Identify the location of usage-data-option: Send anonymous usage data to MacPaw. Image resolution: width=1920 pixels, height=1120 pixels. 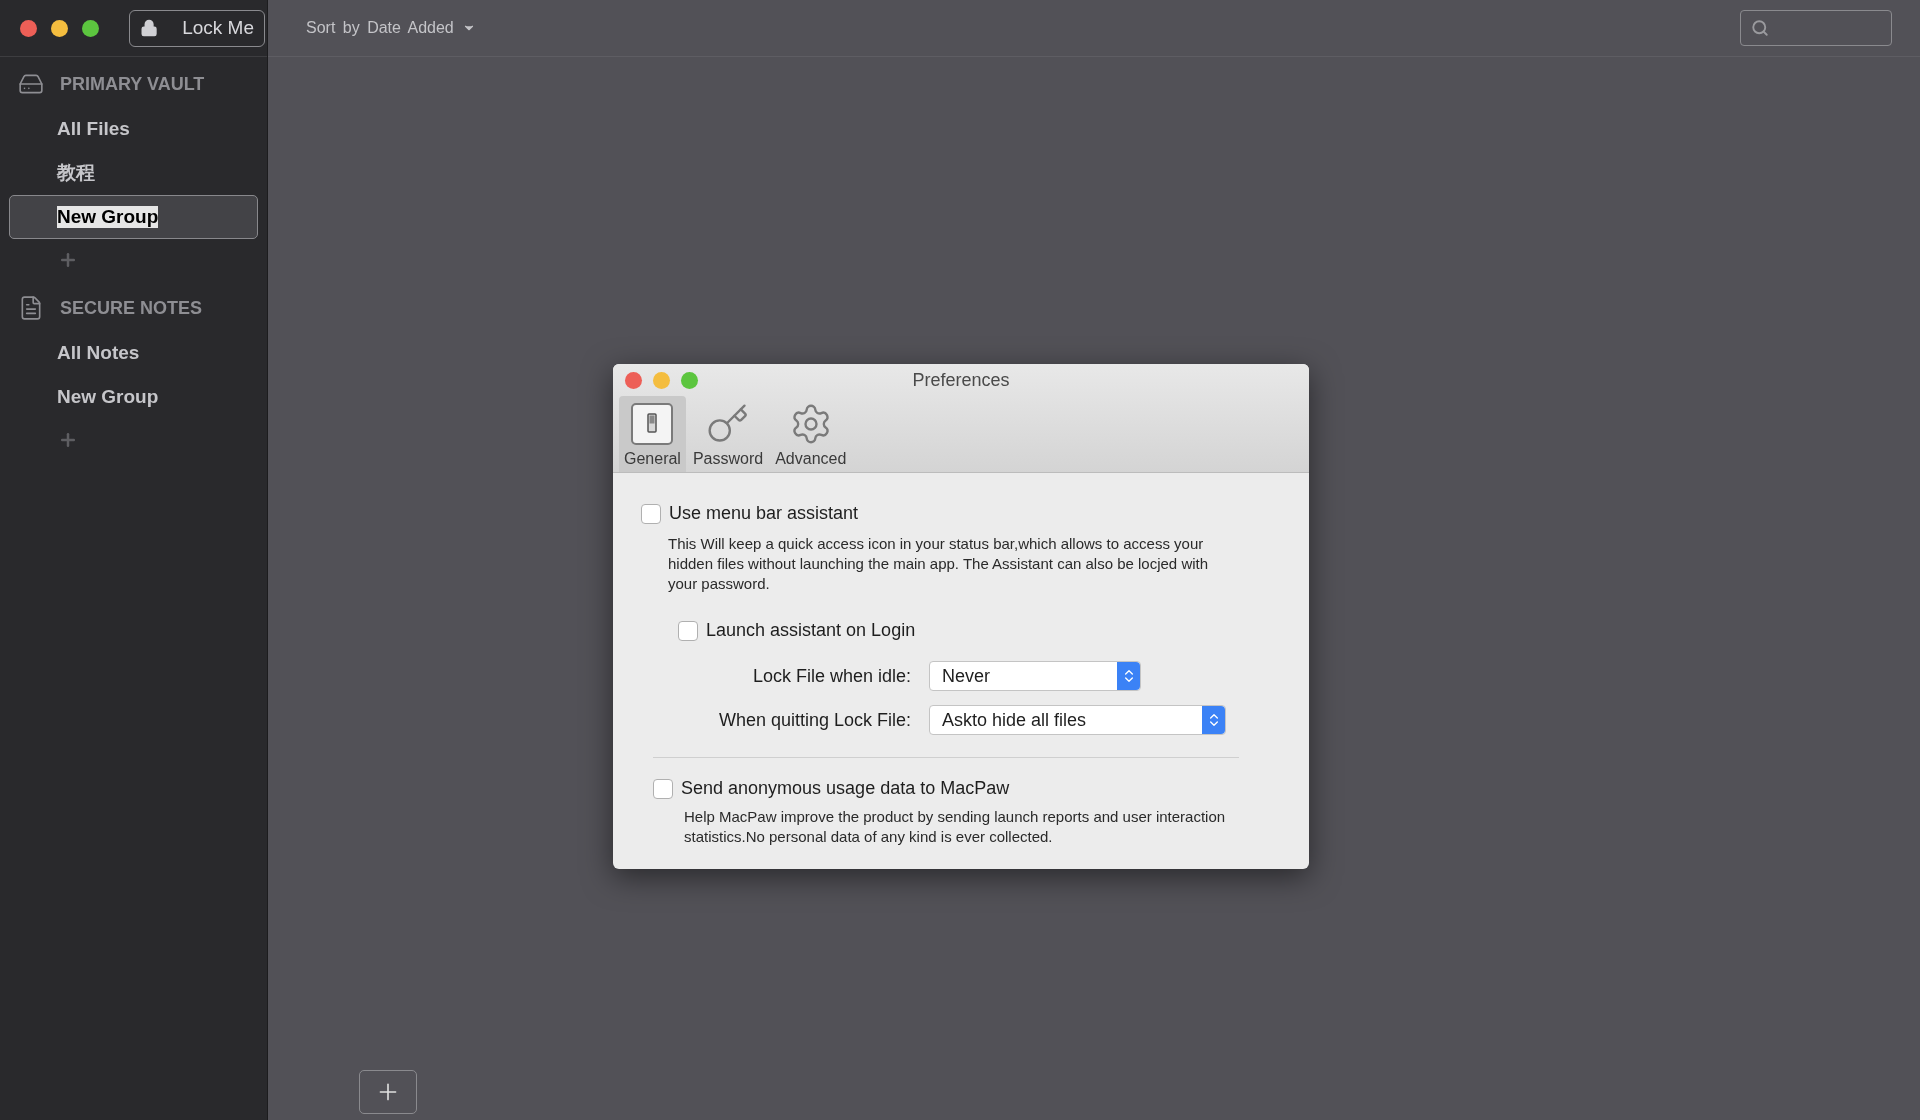
(946, 788).